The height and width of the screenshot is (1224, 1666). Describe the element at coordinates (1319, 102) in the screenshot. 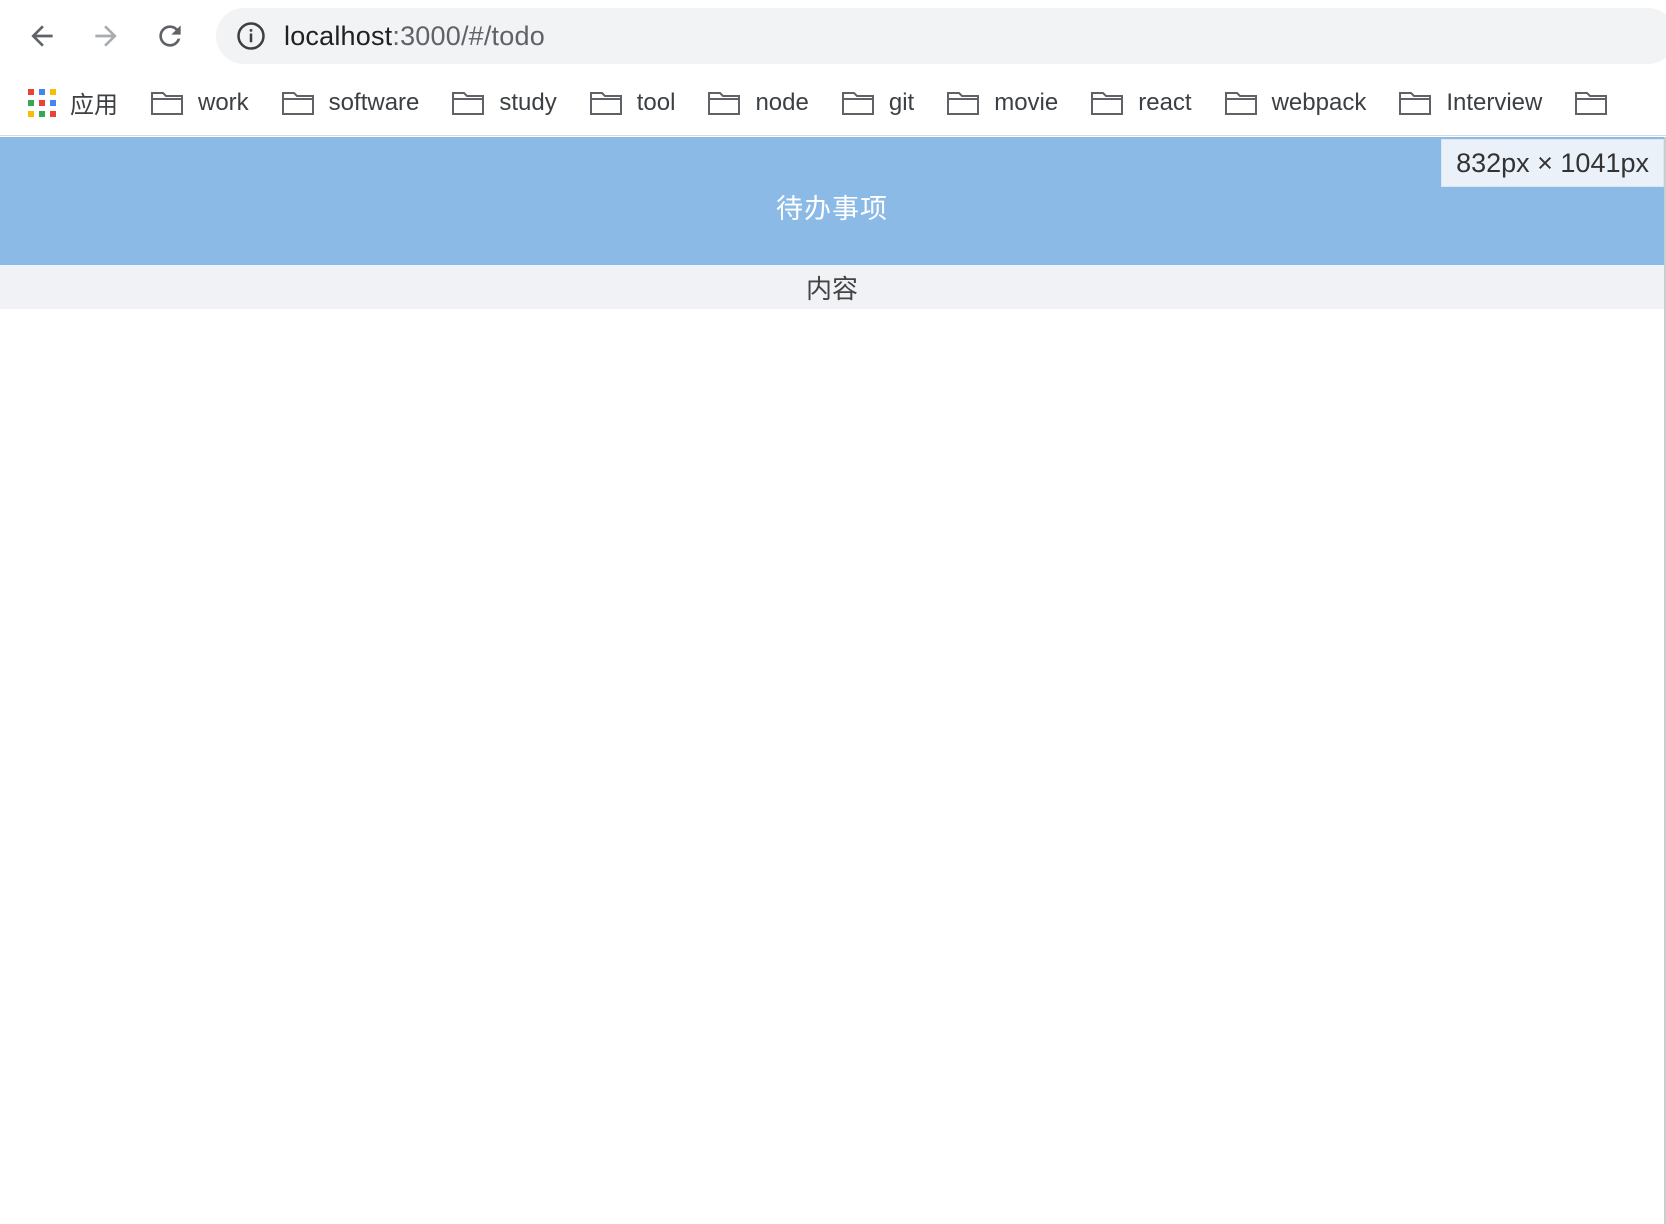

I see `bookmark-label: webpack` at that location.